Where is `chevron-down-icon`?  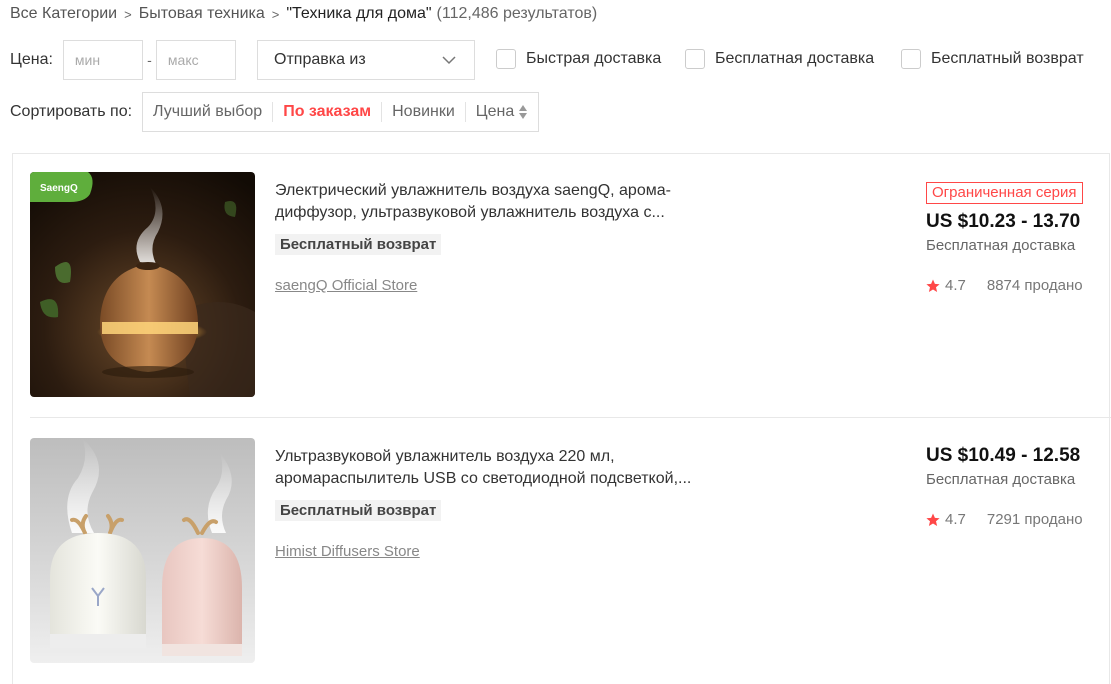 chevron-down-icon is located at coordinates (449, 60).